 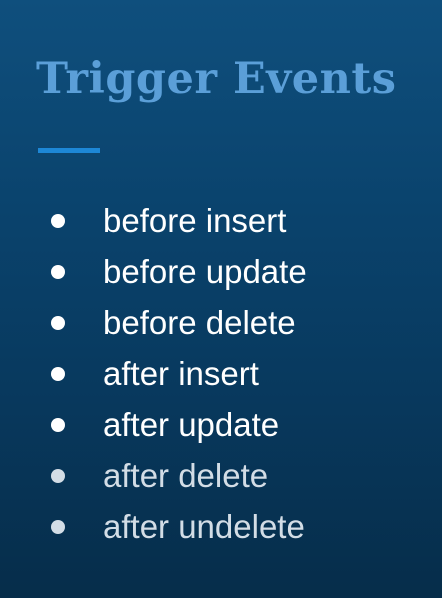 I want to click on list-item: after insert, so click(x=221, y=377).